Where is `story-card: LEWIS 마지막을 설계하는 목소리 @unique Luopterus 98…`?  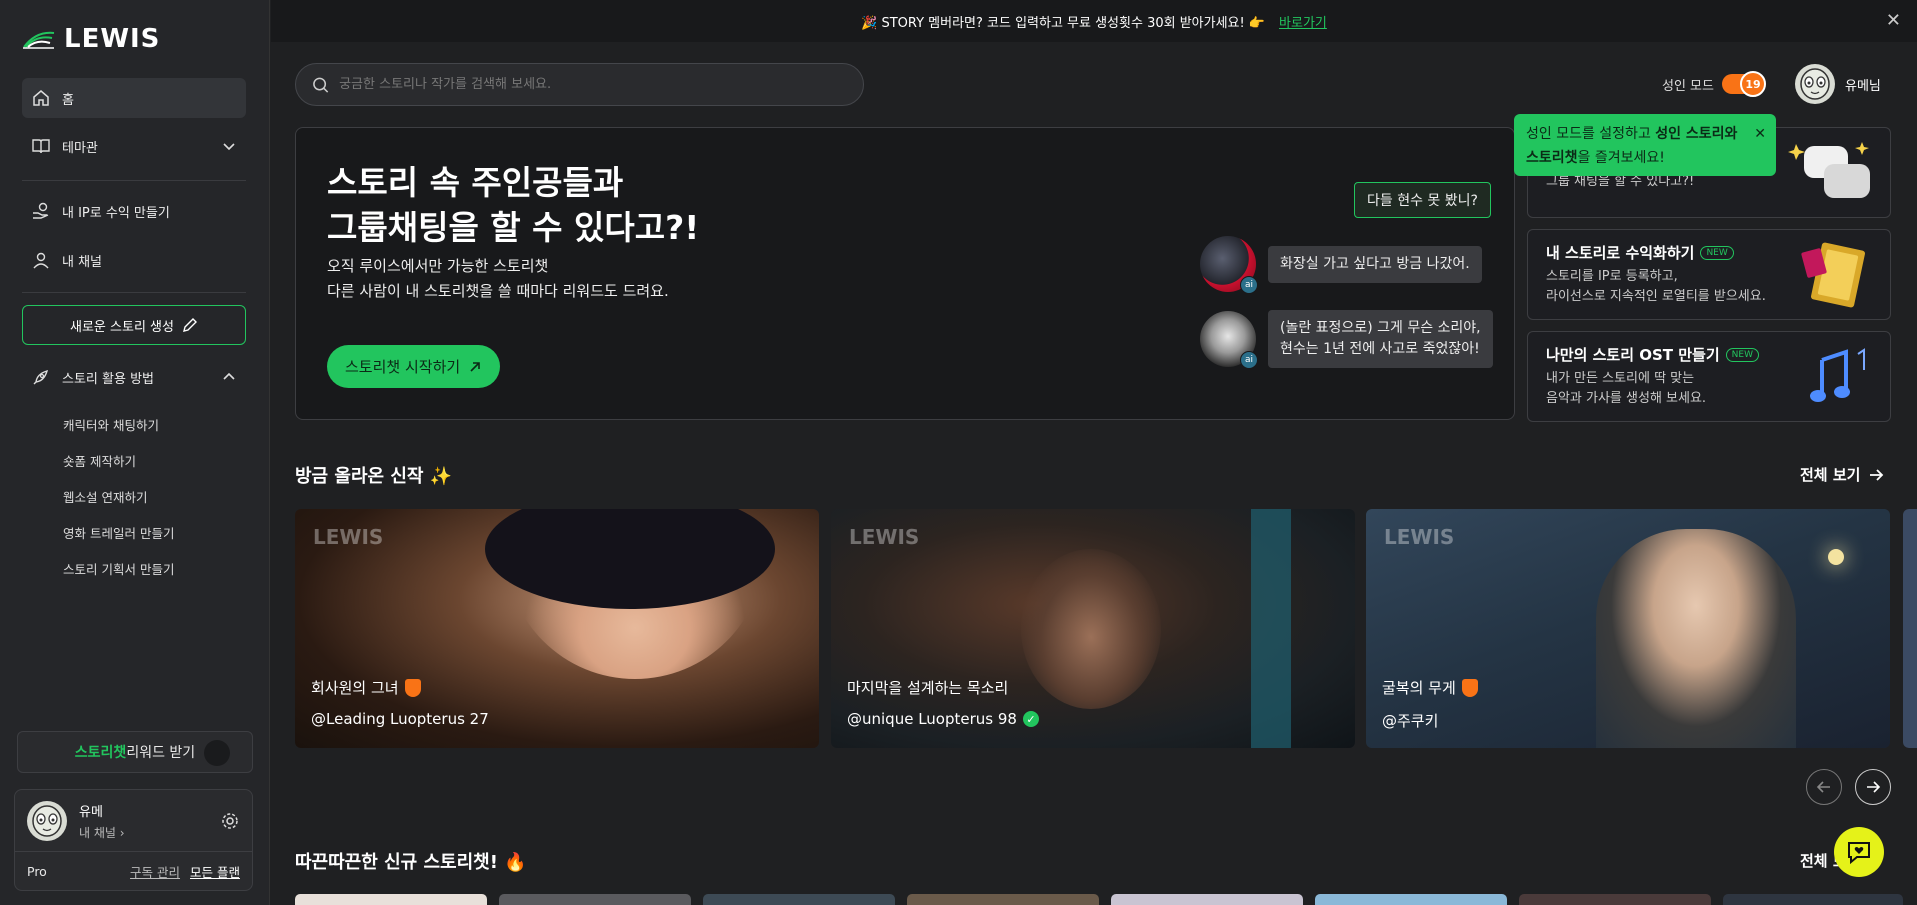 story-card: LEWIS 마지막을 설계하는 목소리 @unique Luopterus 98… is located at coordinates (1093, 628).